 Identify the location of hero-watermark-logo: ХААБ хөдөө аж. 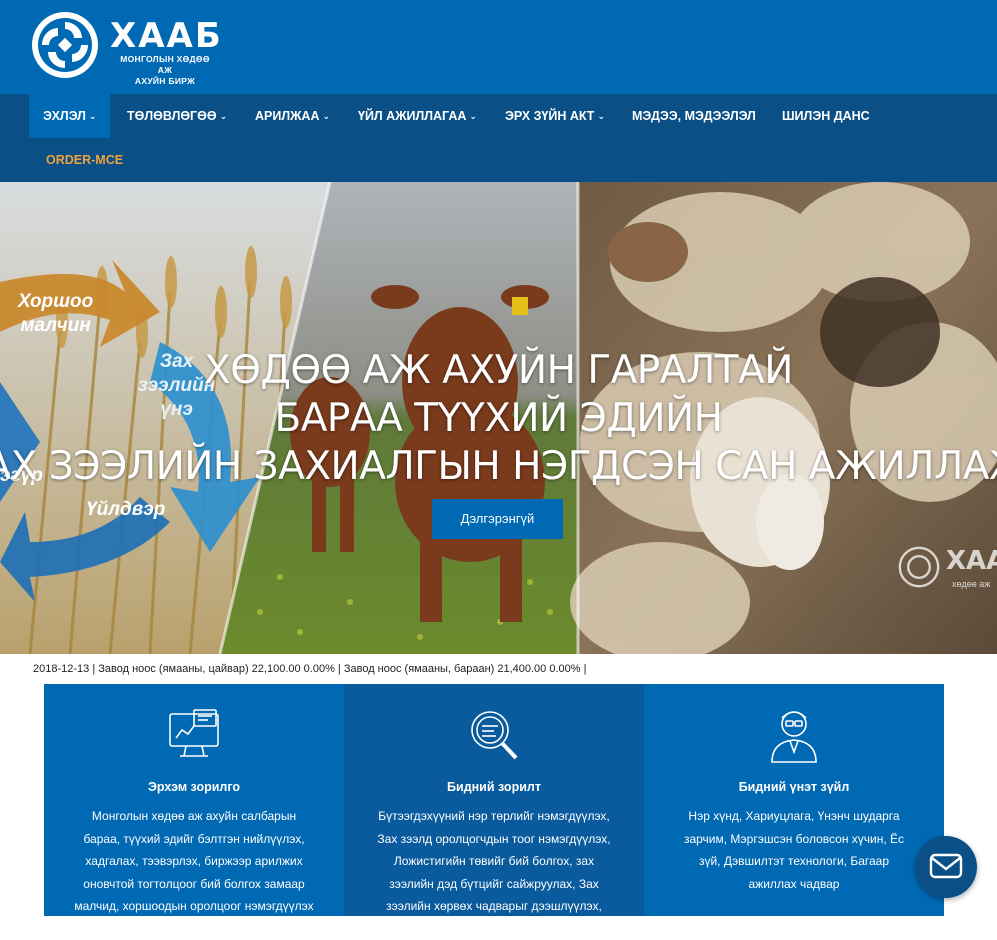
(947, 569).